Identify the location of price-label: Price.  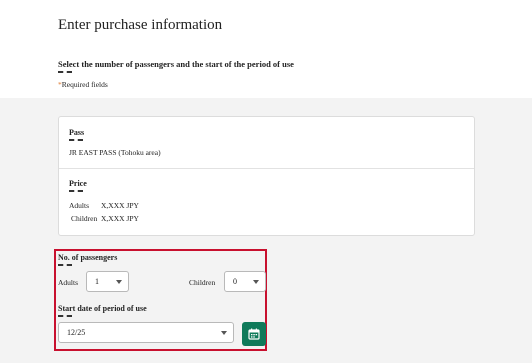
(78, 185).